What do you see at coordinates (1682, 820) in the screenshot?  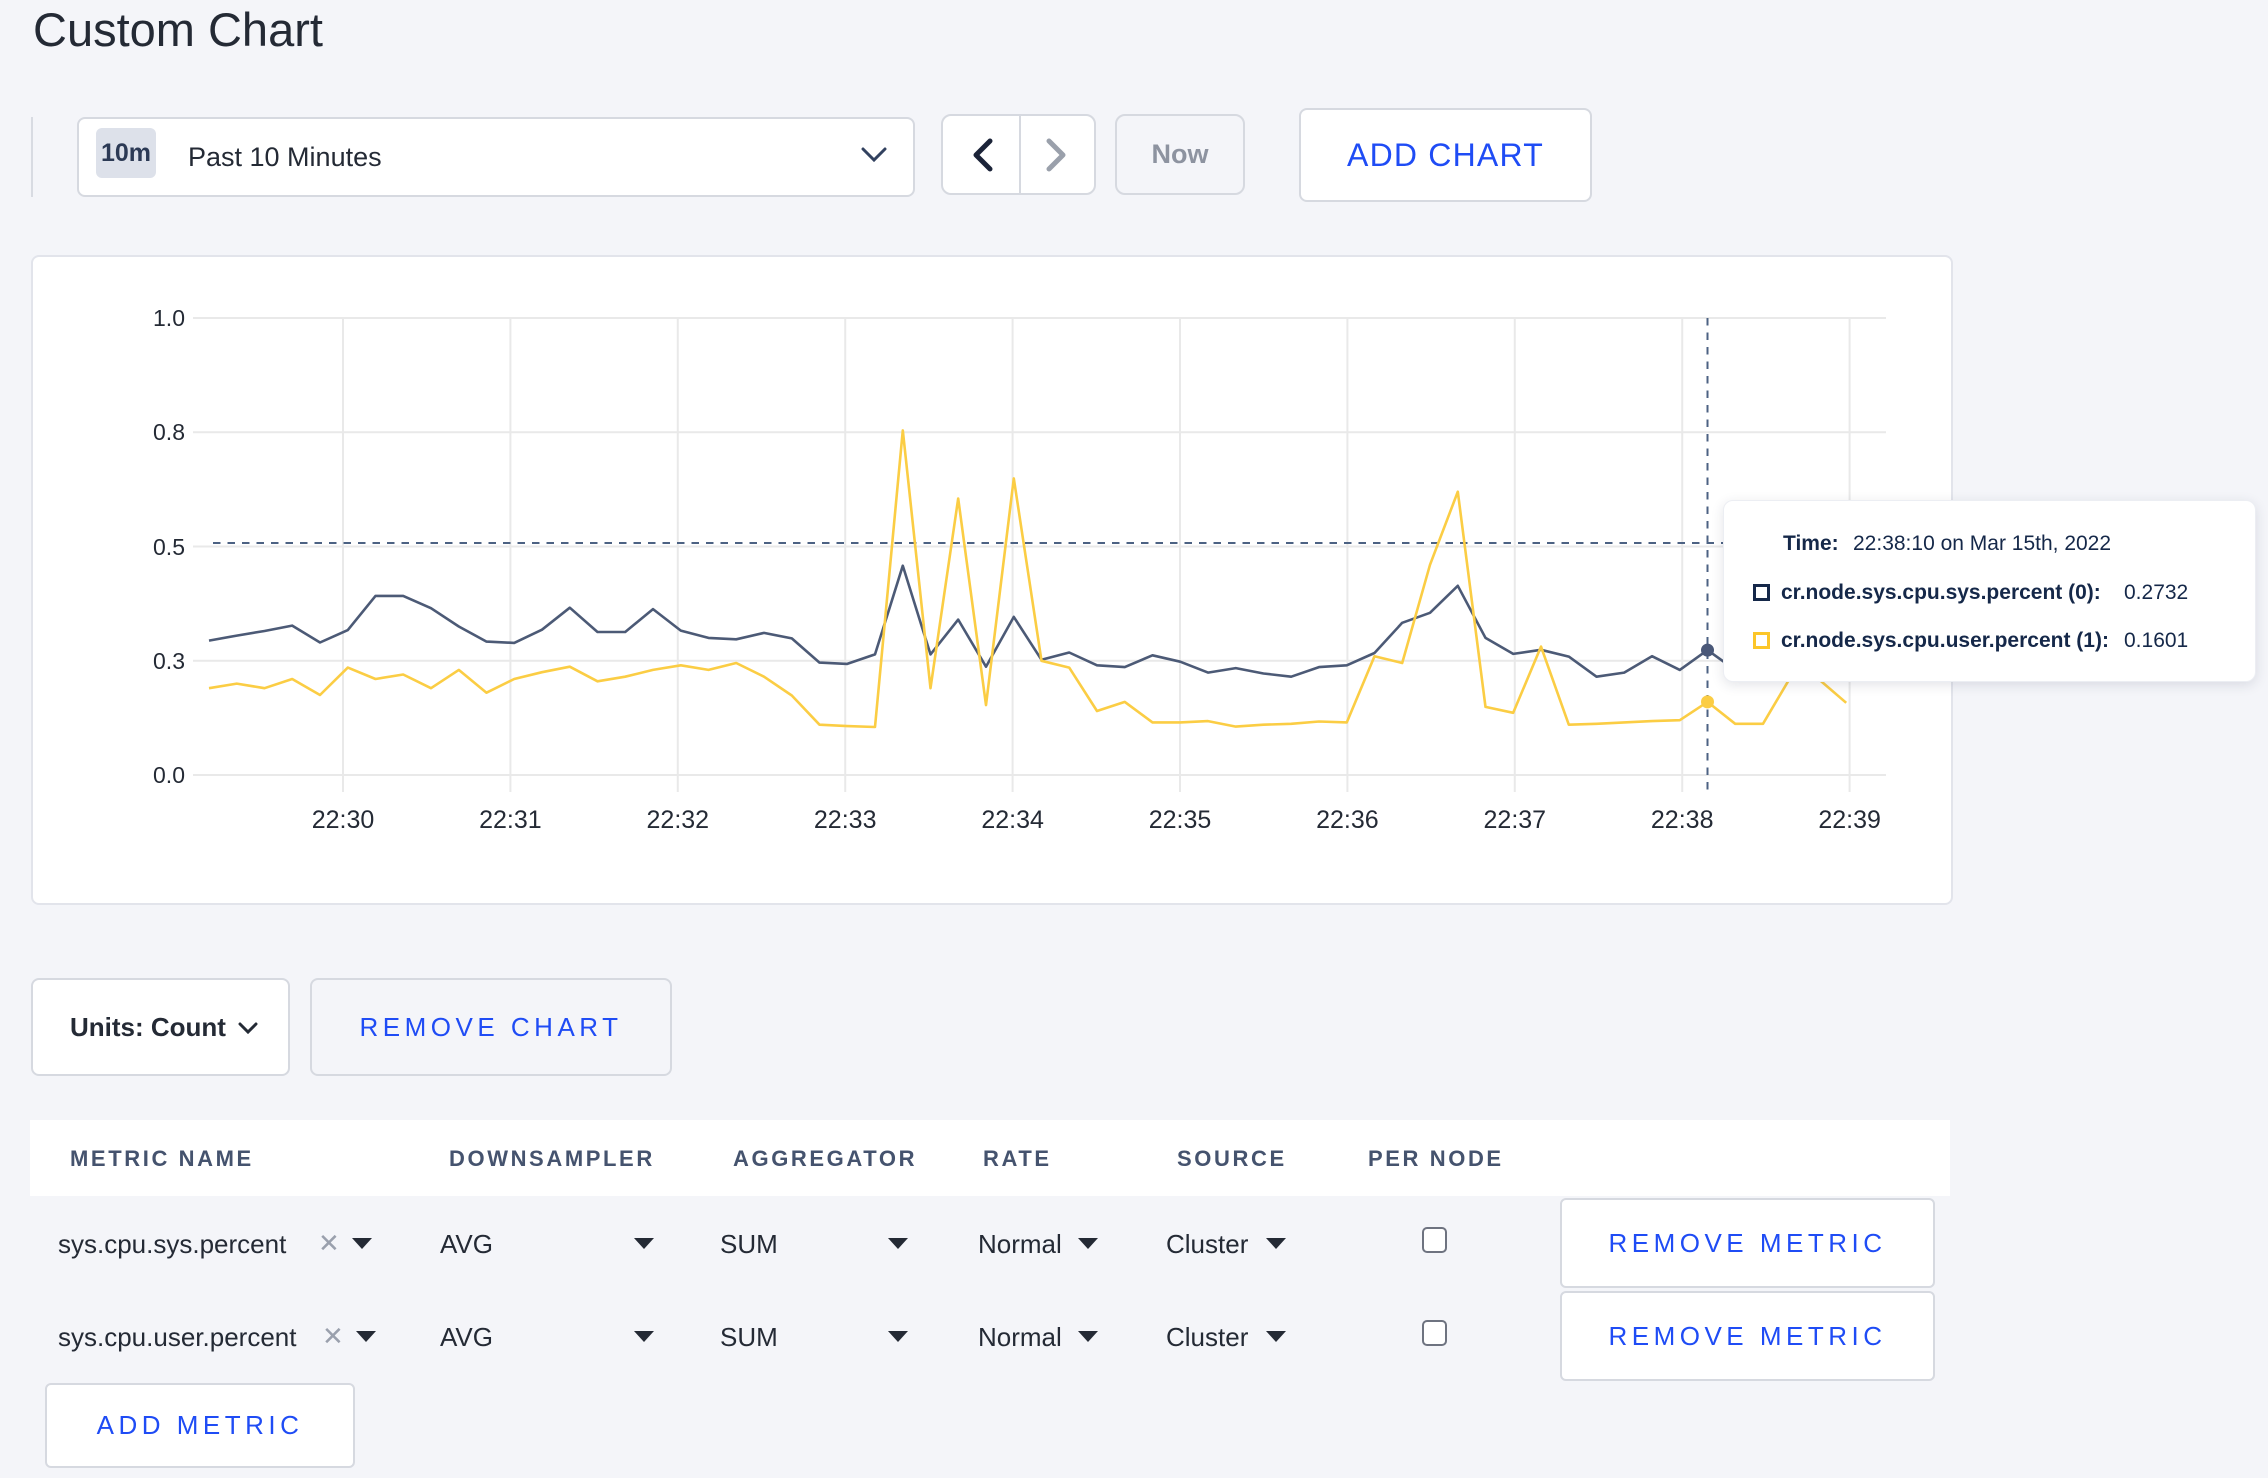 I see `svg-text: 22:38` at bounding box center [1682, 820].